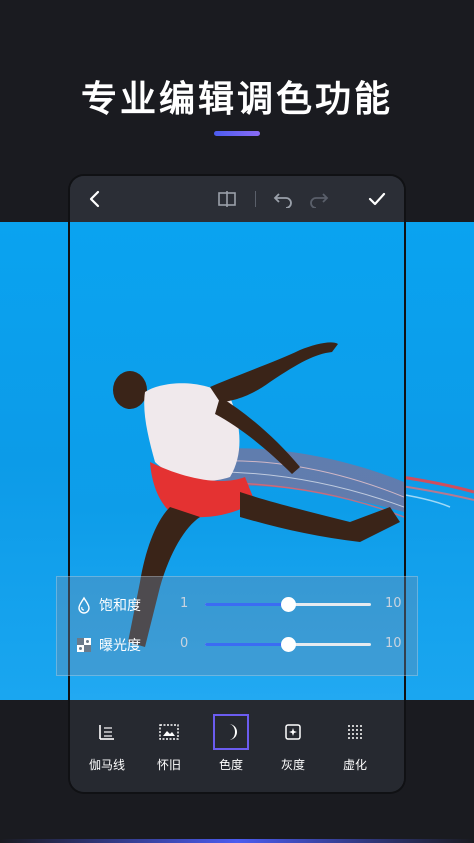 The height and width of the screenshot is (843, 474). What do you see at coordinates (120, 606) in the screenshot?
I see `saturation-label: 饱和度` at bounding box center [120, 606].